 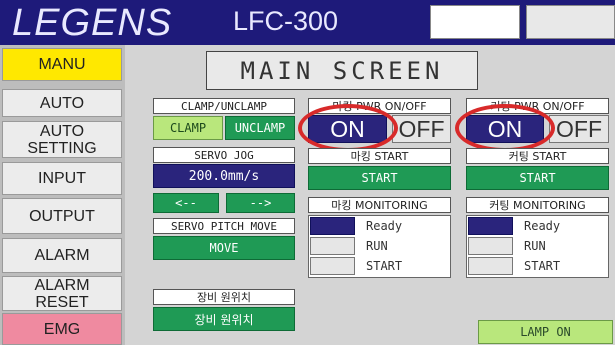 What do you see at coordinates (537, 178) in the screenshot?
I see `cutting-start-button: START` at bounding box center [537, 178].